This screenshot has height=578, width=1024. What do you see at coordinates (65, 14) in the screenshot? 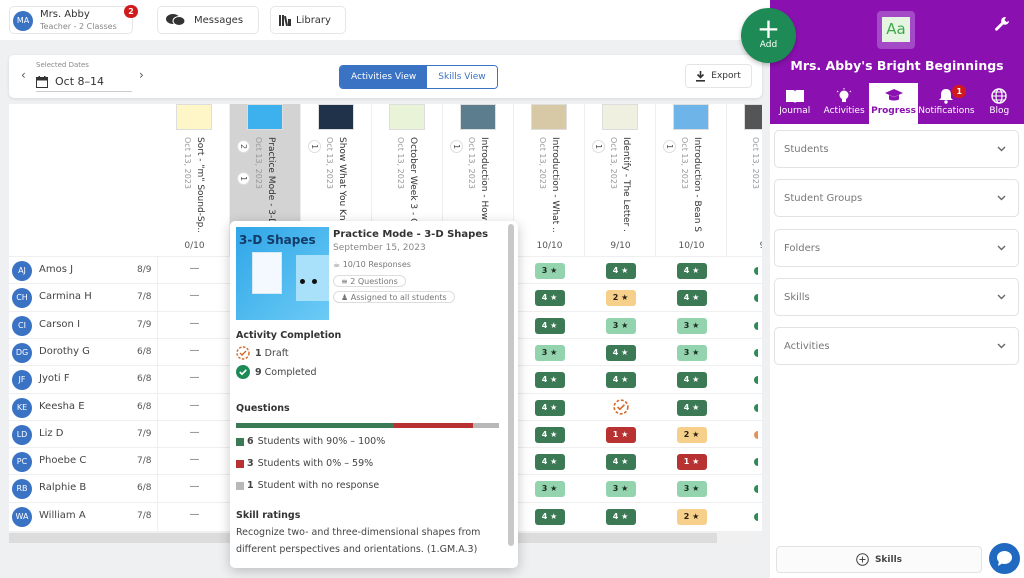
I see `user-name: Mrs. Abby` at bounding box center [65, 14].